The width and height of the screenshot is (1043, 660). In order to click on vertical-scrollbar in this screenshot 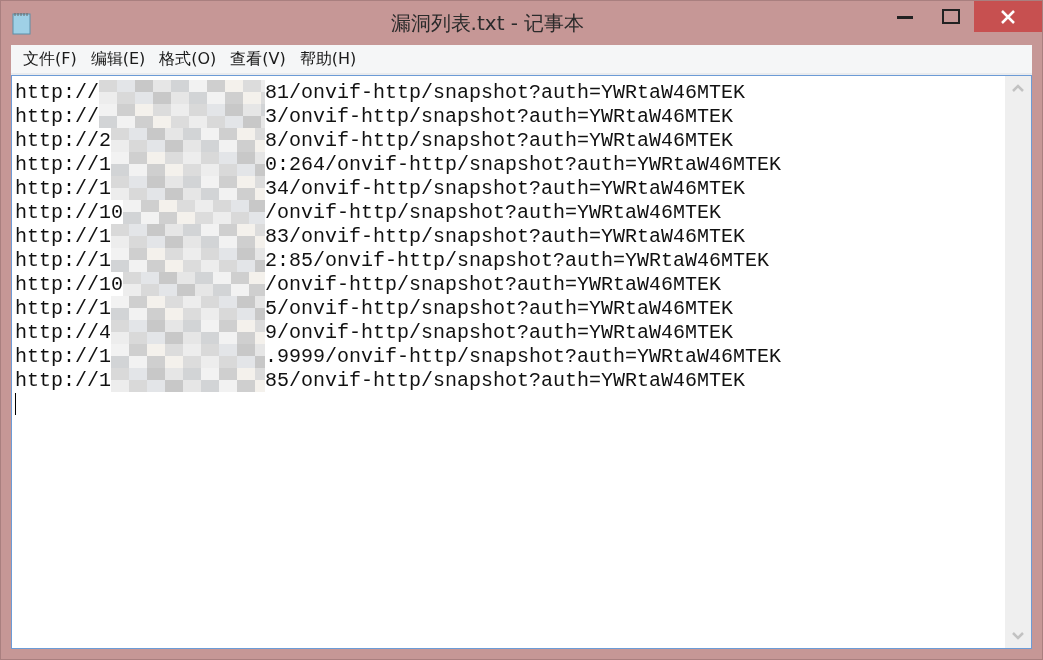, I will do `click(1018, 362)`.